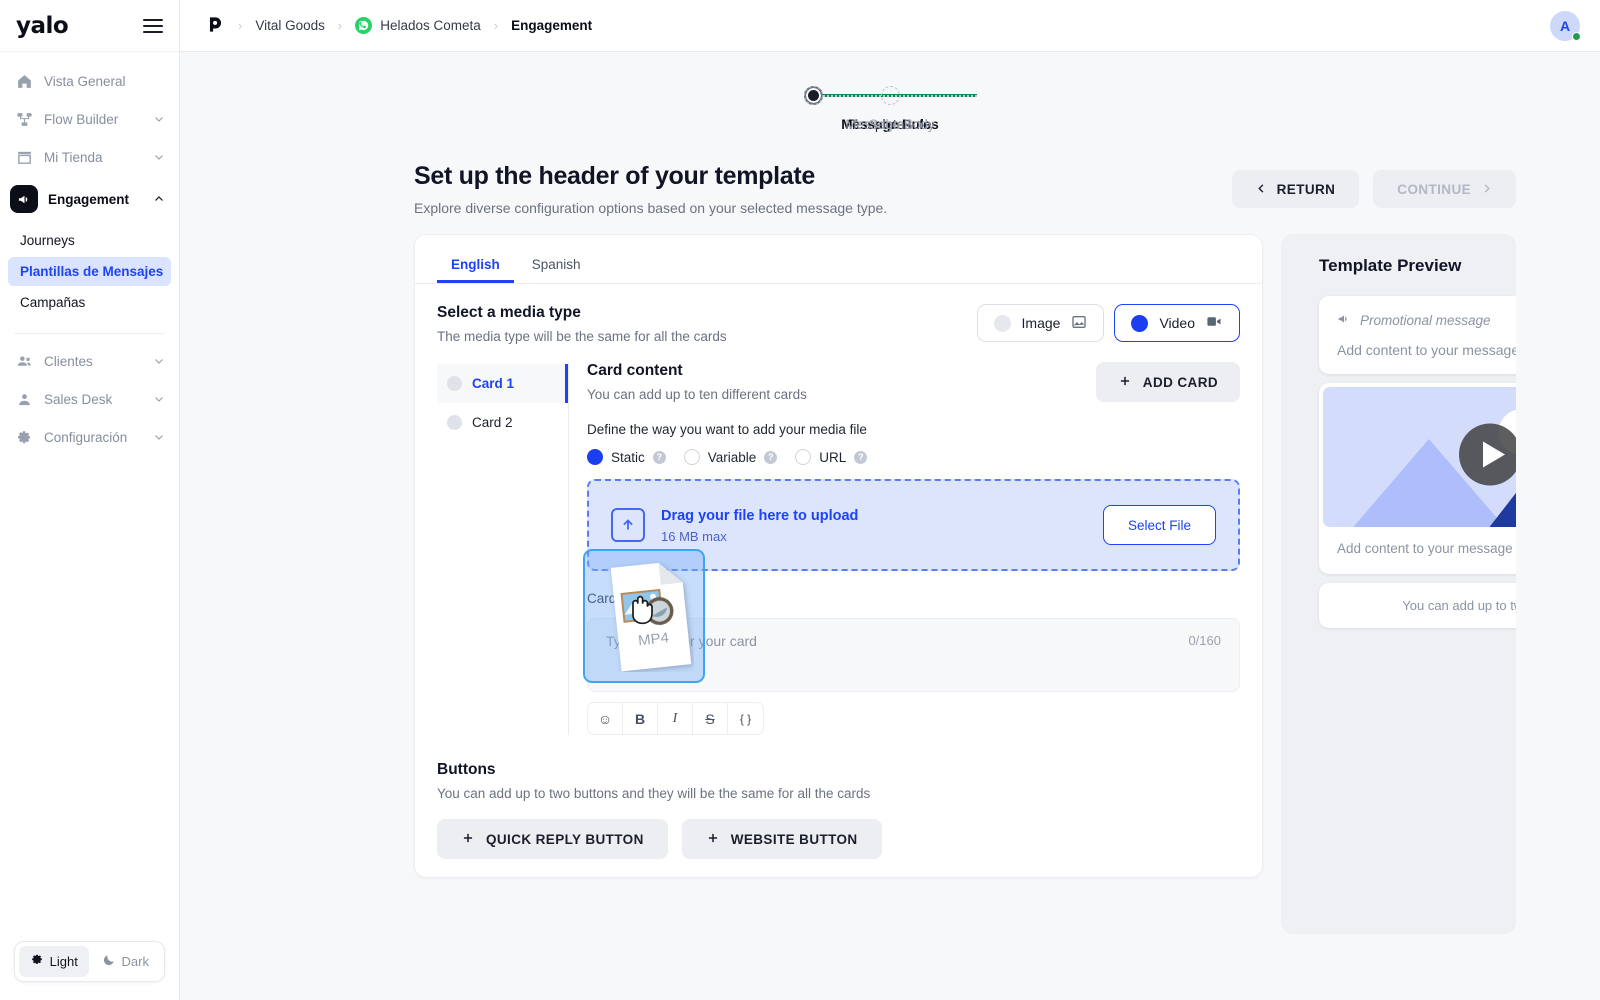  Describe the element at coordinates (364, 25) in the screenshot. I see `whatsapp-icon` at that location.